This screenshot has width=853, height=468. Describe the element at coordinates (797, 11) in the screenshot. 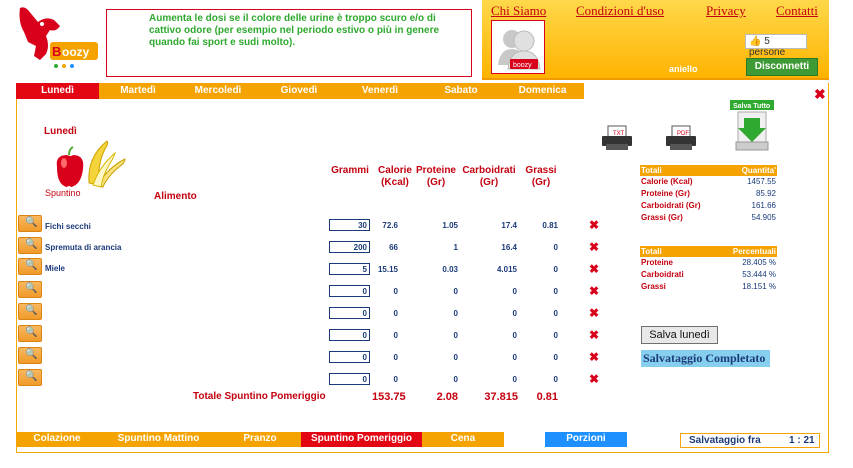

I see `link-contatti: Contatti` at that location.